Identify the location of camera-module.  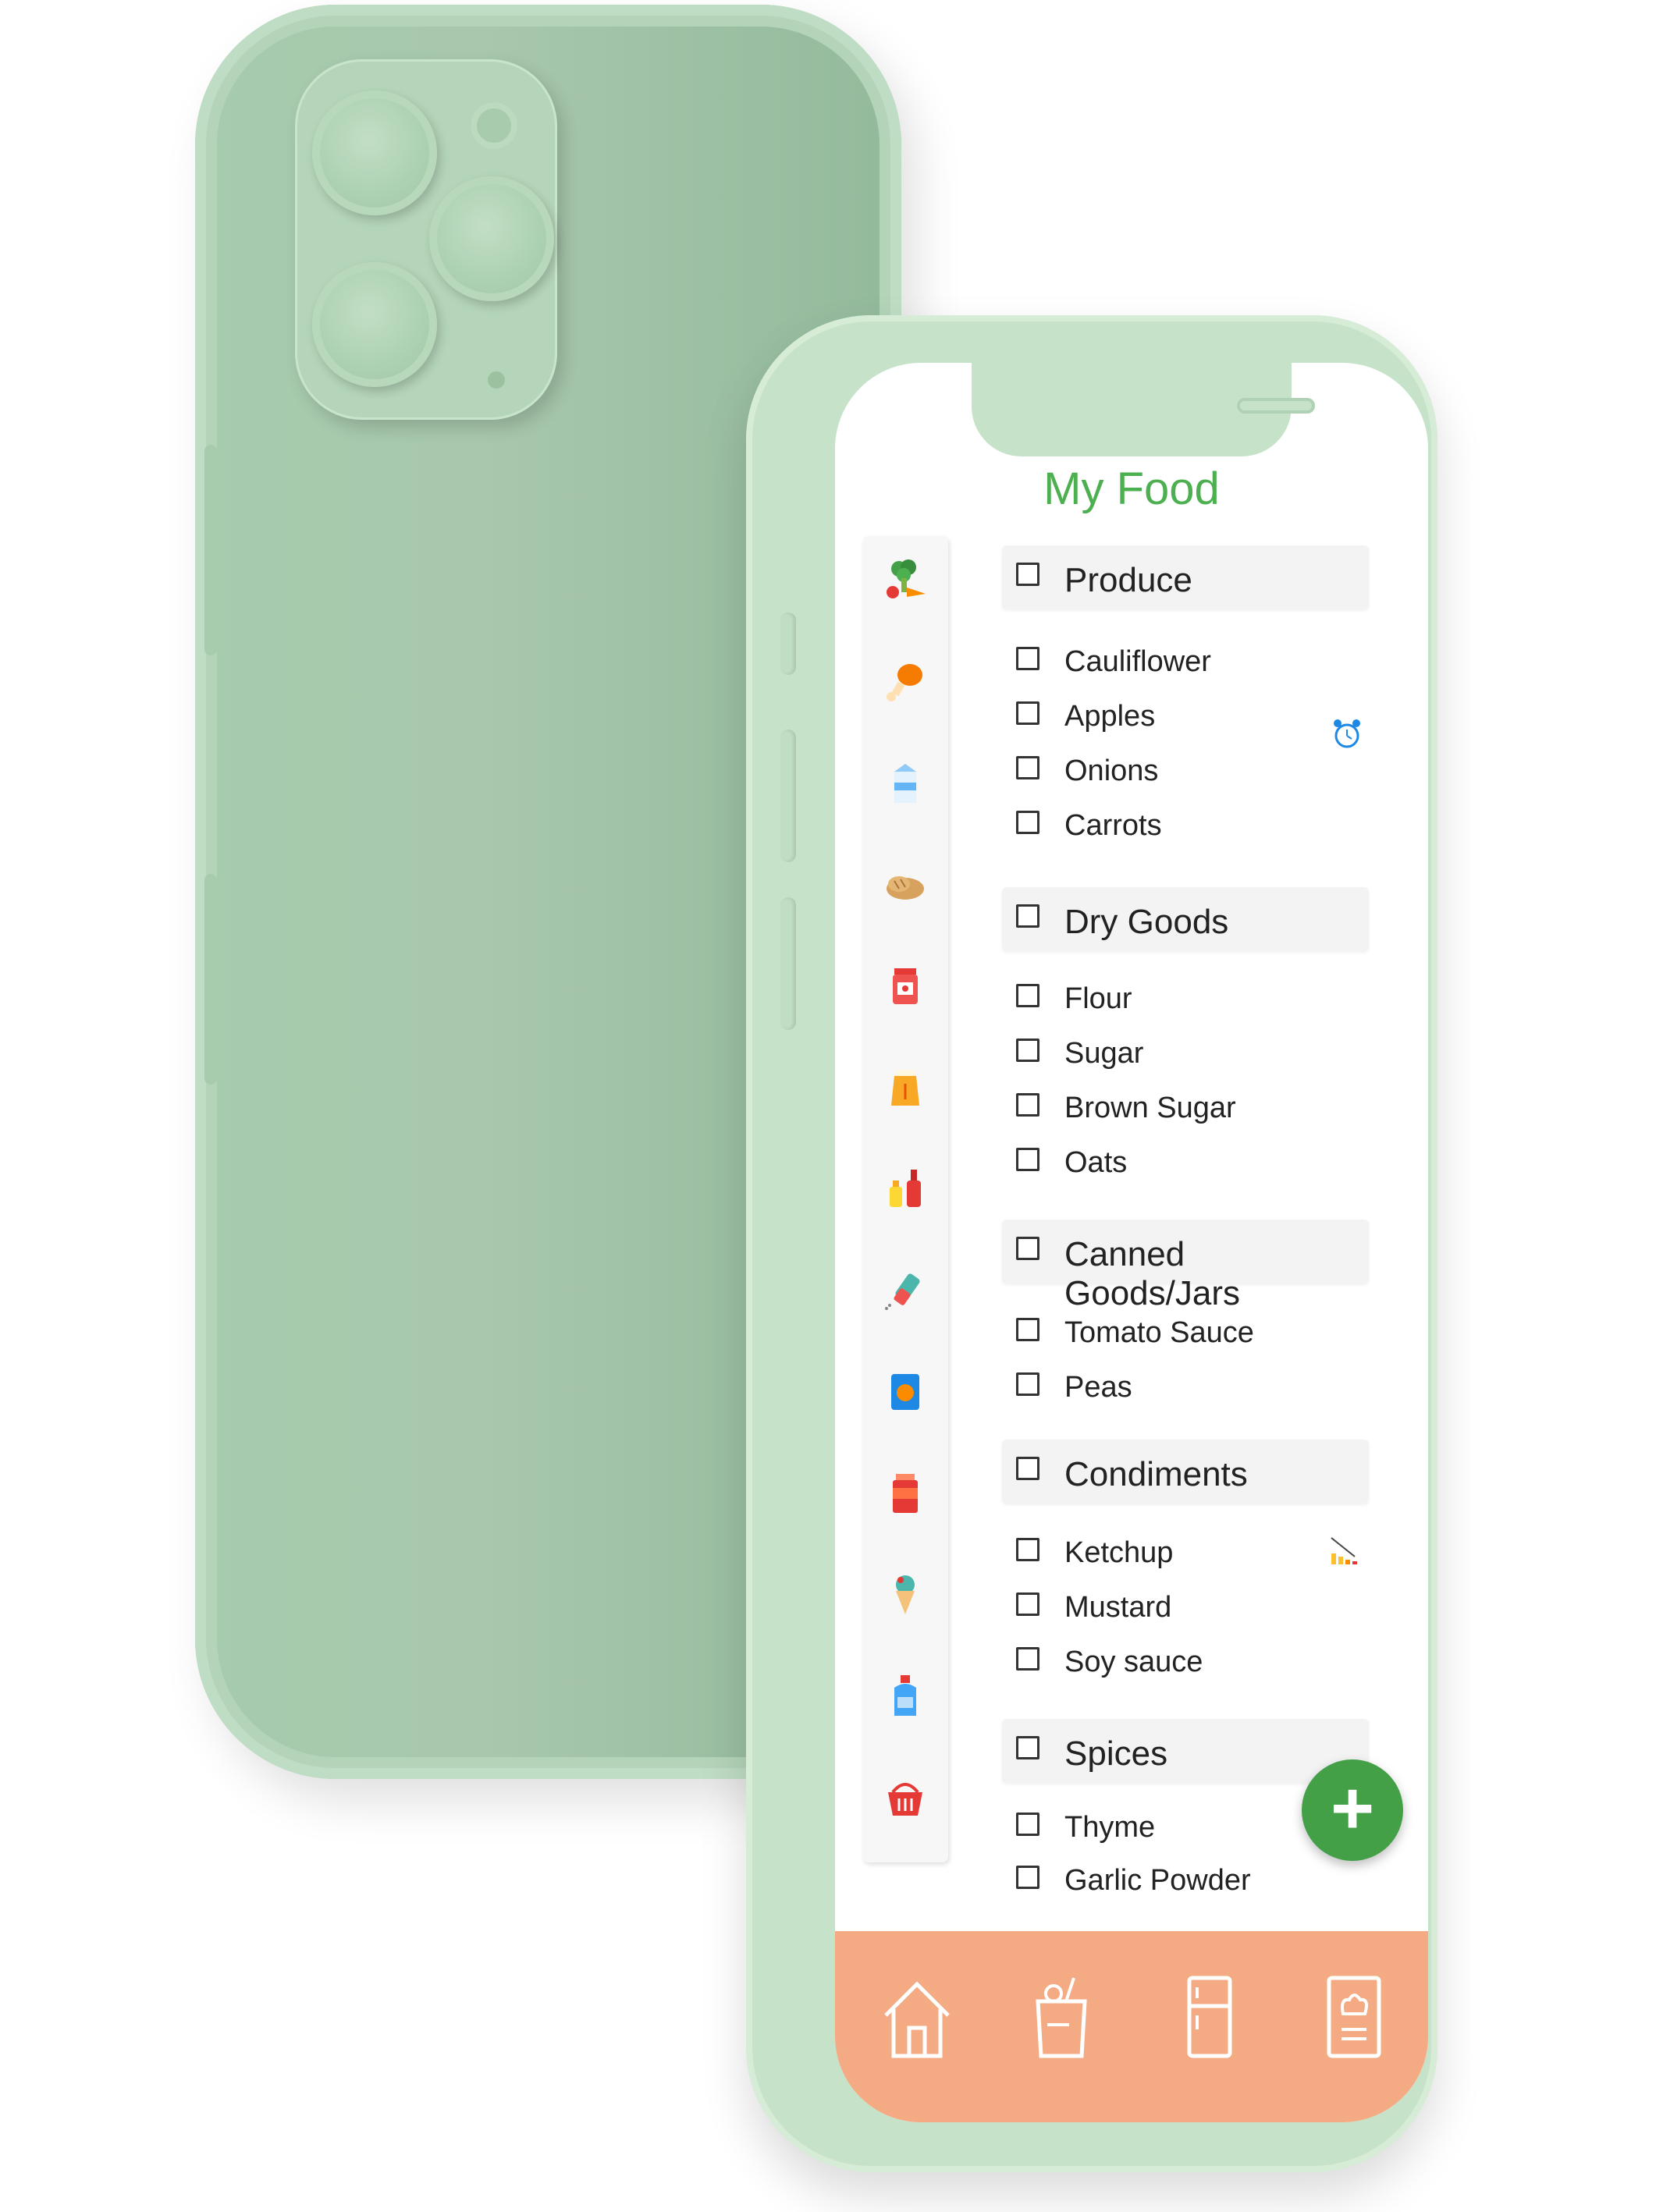
(426, 239).